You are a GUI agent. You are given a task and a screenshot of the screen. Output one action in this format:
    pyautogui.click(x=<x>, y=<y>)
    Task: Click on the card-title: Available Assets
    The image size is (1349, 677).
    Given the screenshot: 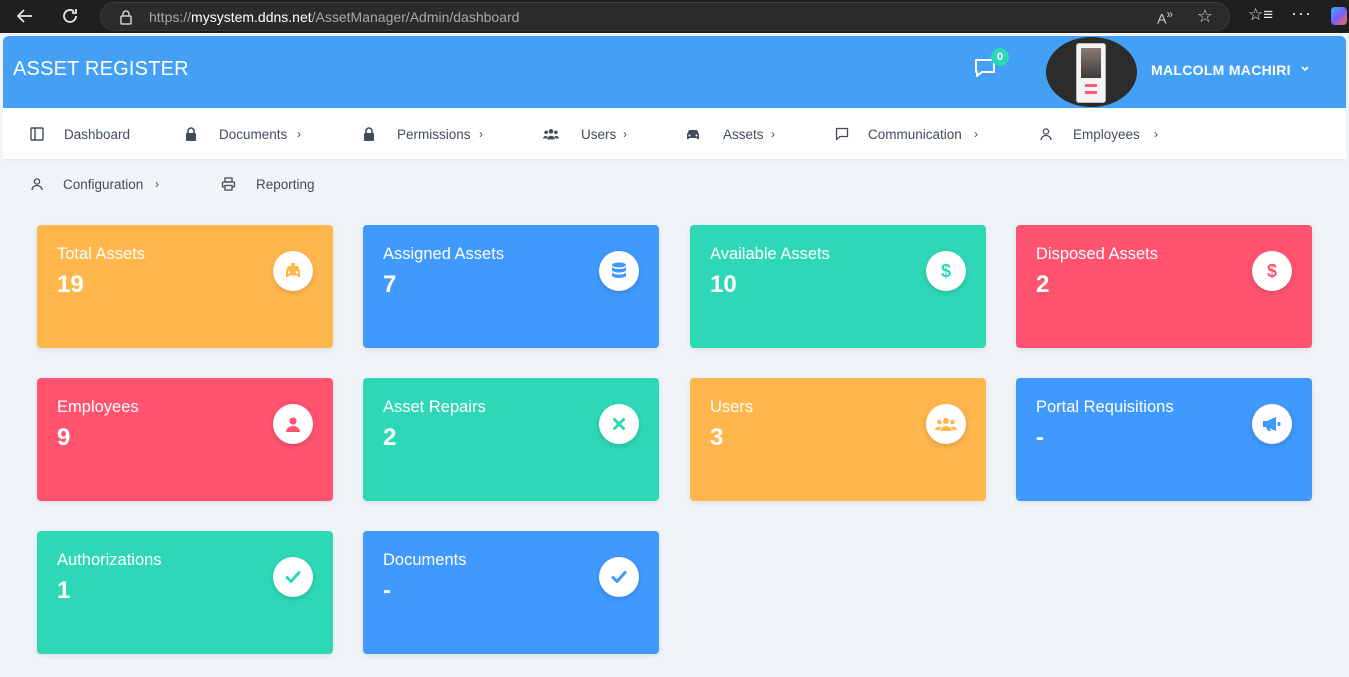 What is the action you would take?
    pyautogui.click(x=770, y=254)
    